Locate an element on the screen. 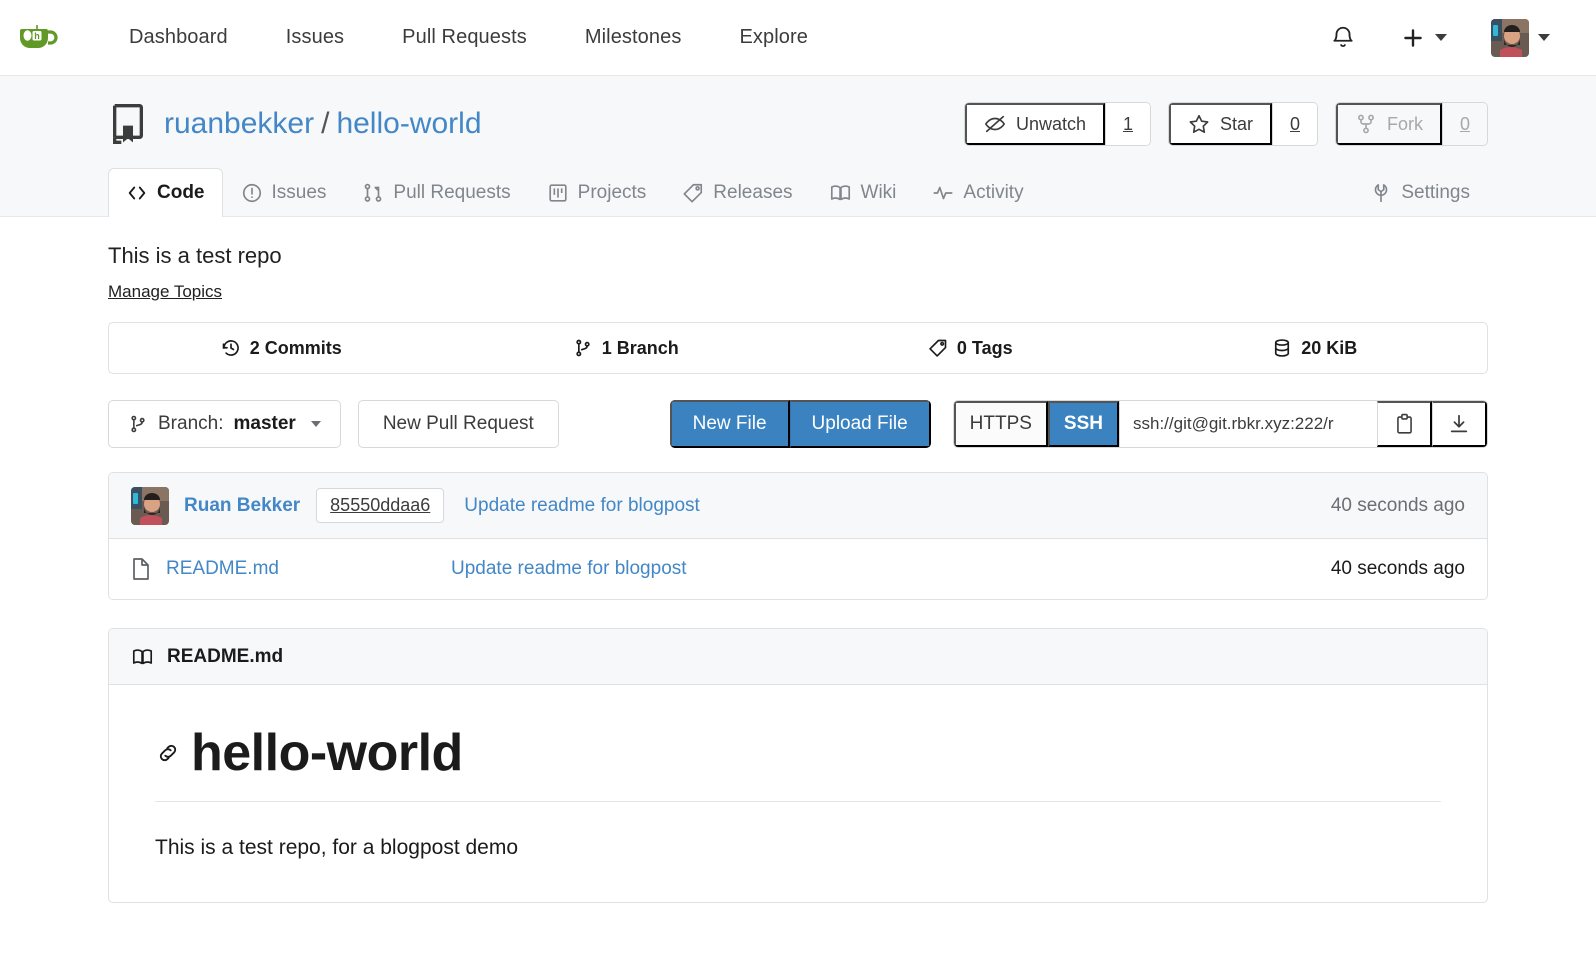 Image resolution: width=1596 pixels, height=978 pixels. clone-url-input: ssh://git@git.rbkr.xyz:222/r is located at coordinates (1248, 424).